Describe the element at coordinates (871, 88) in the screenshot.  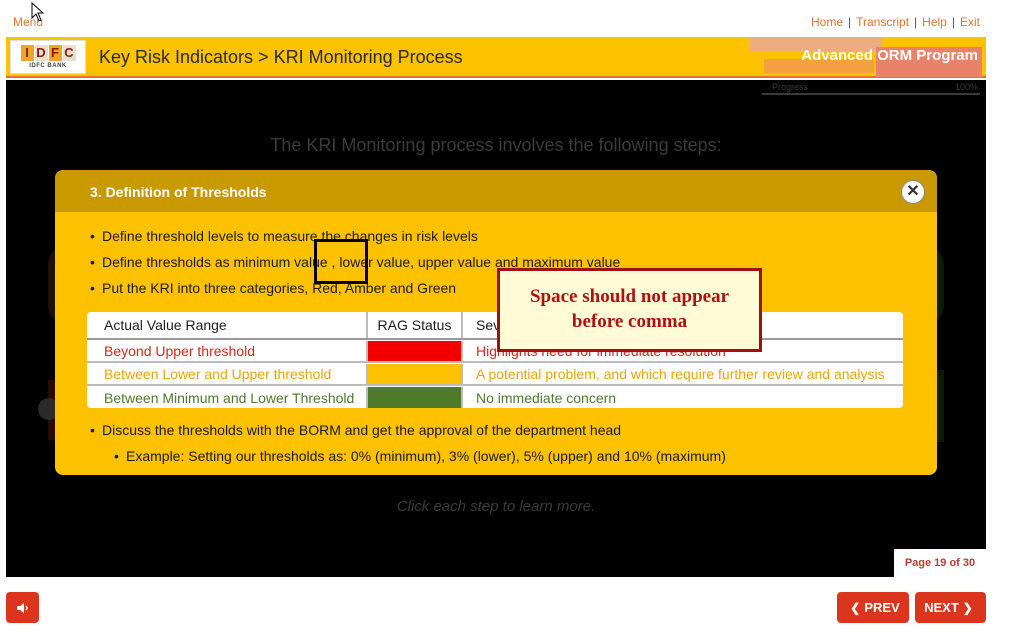
I see `progress-indicator: Progress 100%` at that location.